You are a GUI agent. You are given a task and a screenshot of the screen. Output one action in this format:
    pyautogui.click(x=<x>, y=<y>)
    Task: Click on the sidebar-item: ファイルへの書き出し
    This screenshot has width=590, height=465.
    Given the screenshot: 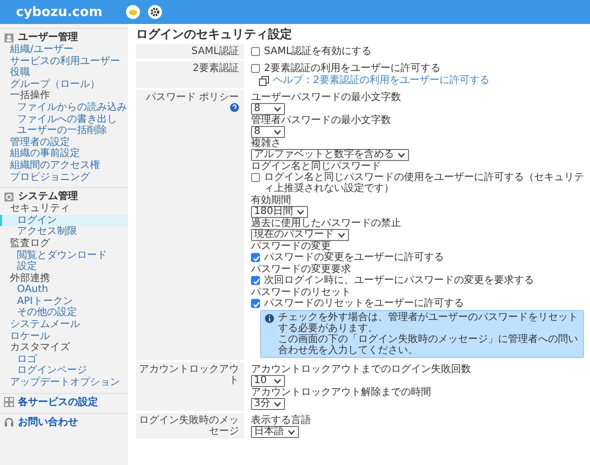 What is the action you would take?
    pyautogui.click(x=64, y=120)
    